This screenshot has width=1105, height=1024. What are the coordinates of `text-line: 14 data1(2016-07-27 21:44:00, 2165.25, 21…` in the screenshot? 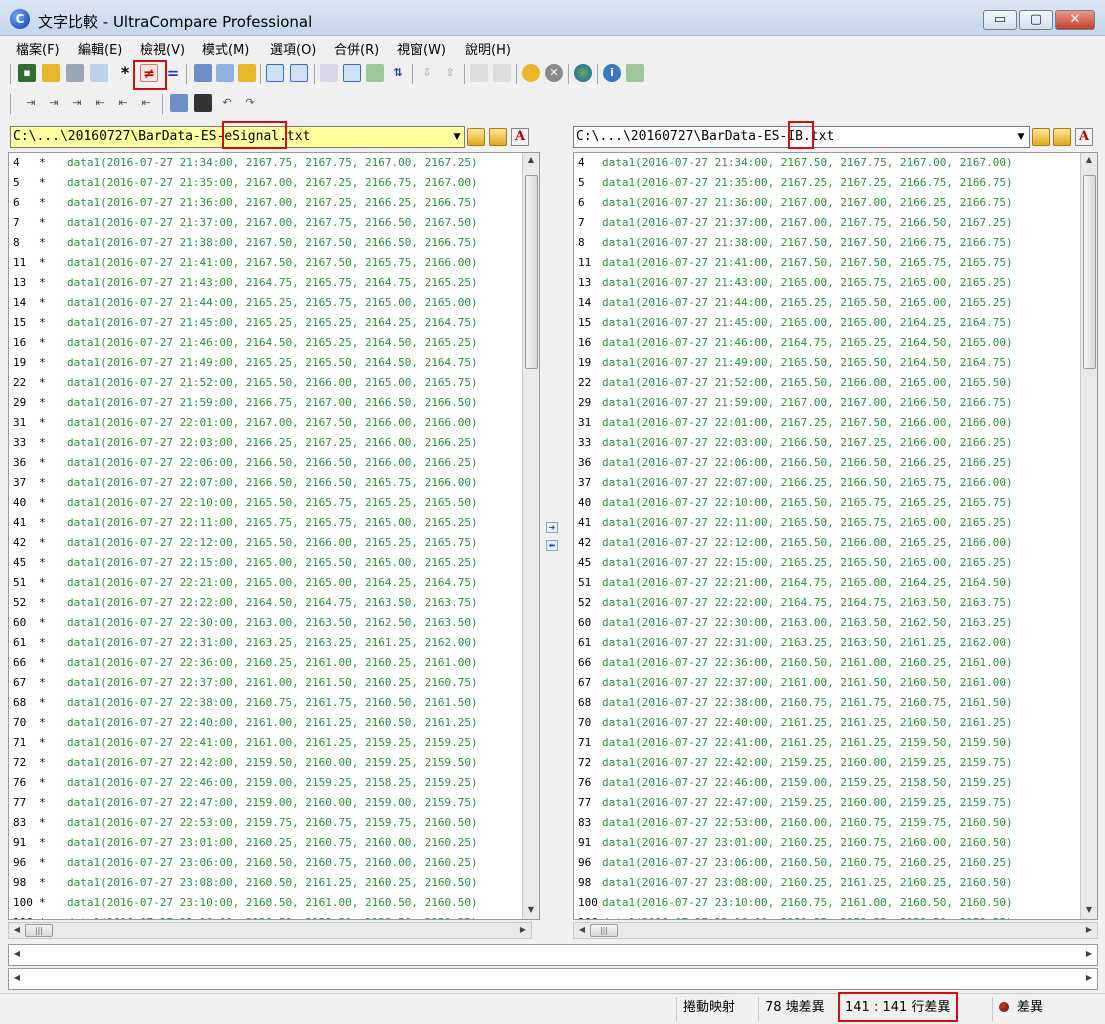 It's located at (834, 305).